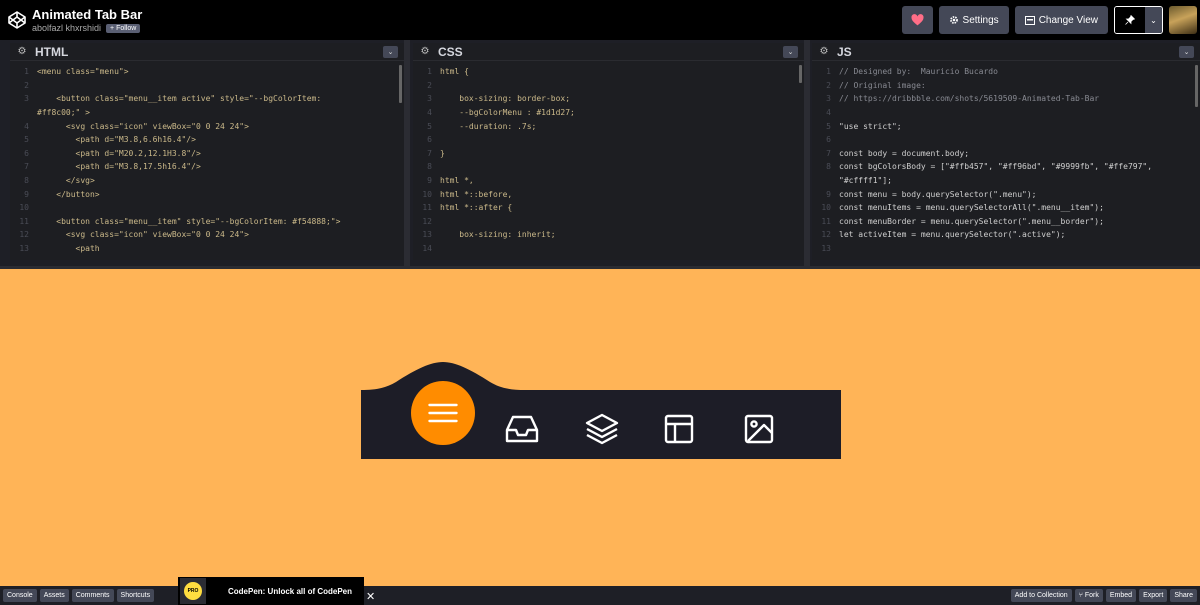 The height and width of the screenshot is (605, 1200). What do you see at coordinates (193, 591) in the screenshot?
I see `pro-badge-icon: PRO` at bounding box center [193, 591].